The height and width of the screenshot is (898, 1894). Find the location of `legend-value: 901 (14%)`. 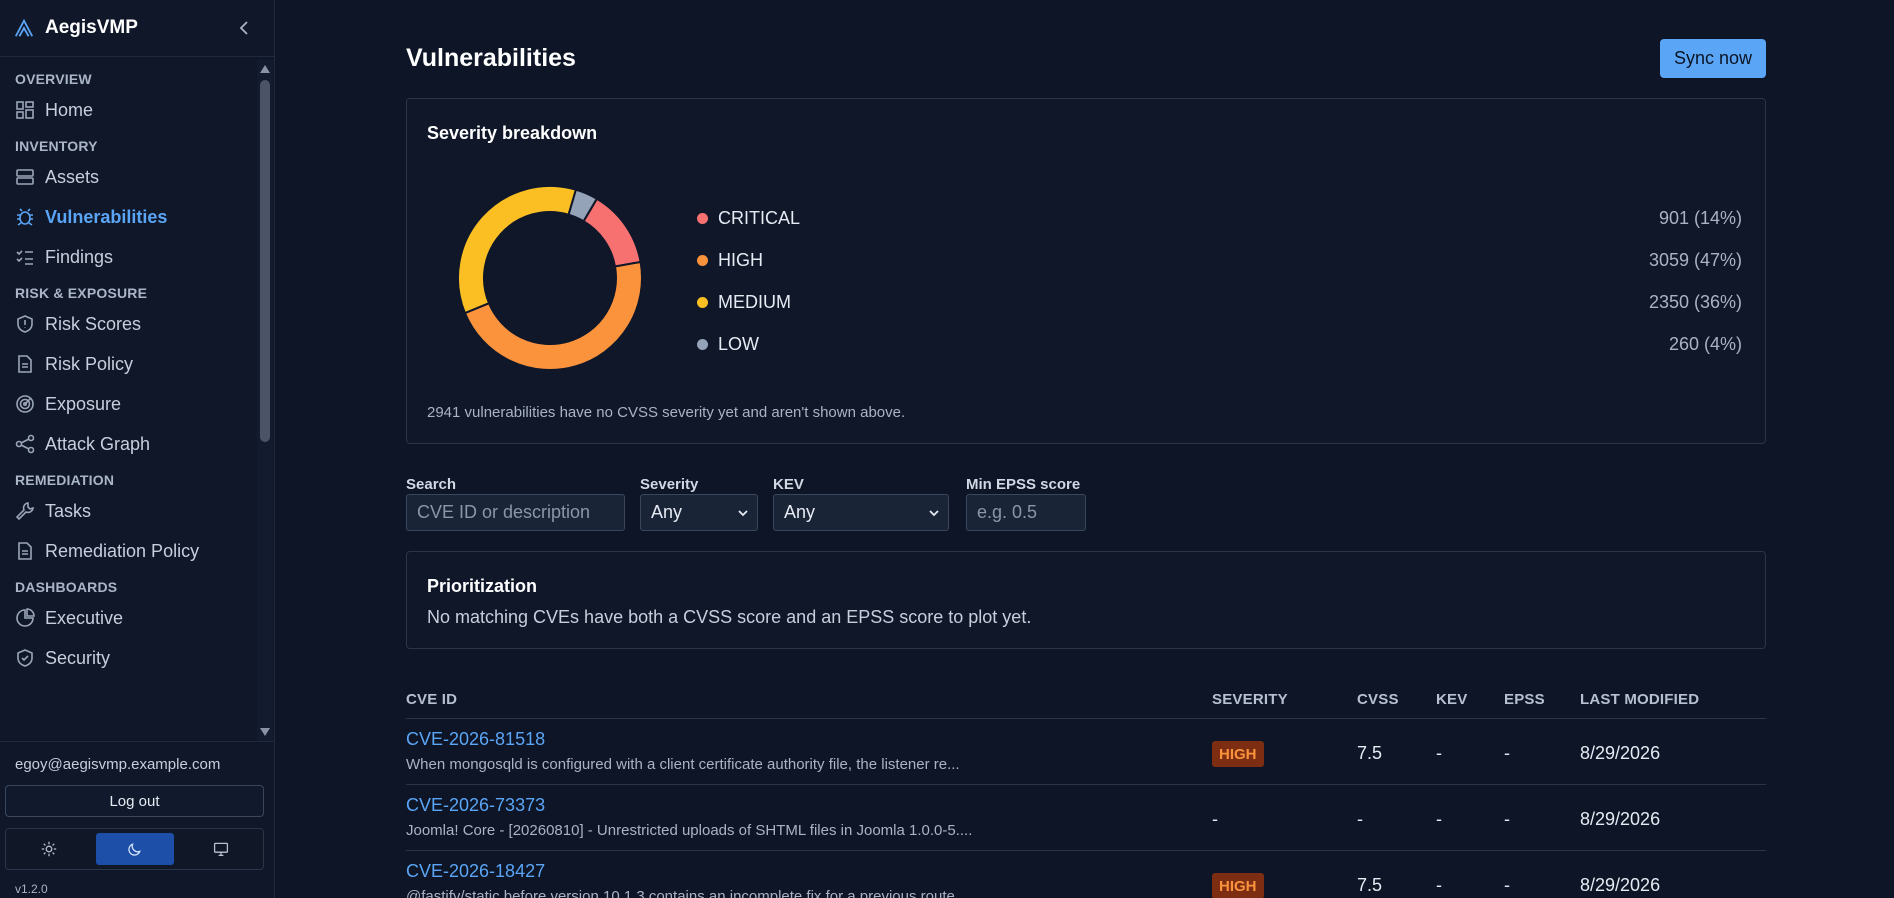

legend-value: 901 (14%) is located at coordinates (1700, 217).